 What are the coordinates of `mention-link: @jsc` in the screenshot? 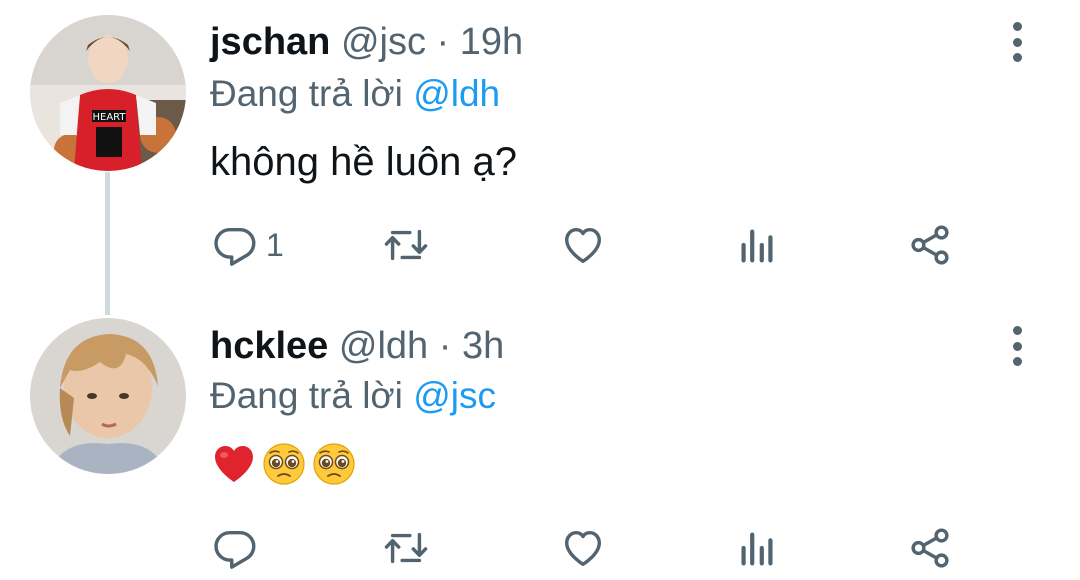 It's located at (454, 395).